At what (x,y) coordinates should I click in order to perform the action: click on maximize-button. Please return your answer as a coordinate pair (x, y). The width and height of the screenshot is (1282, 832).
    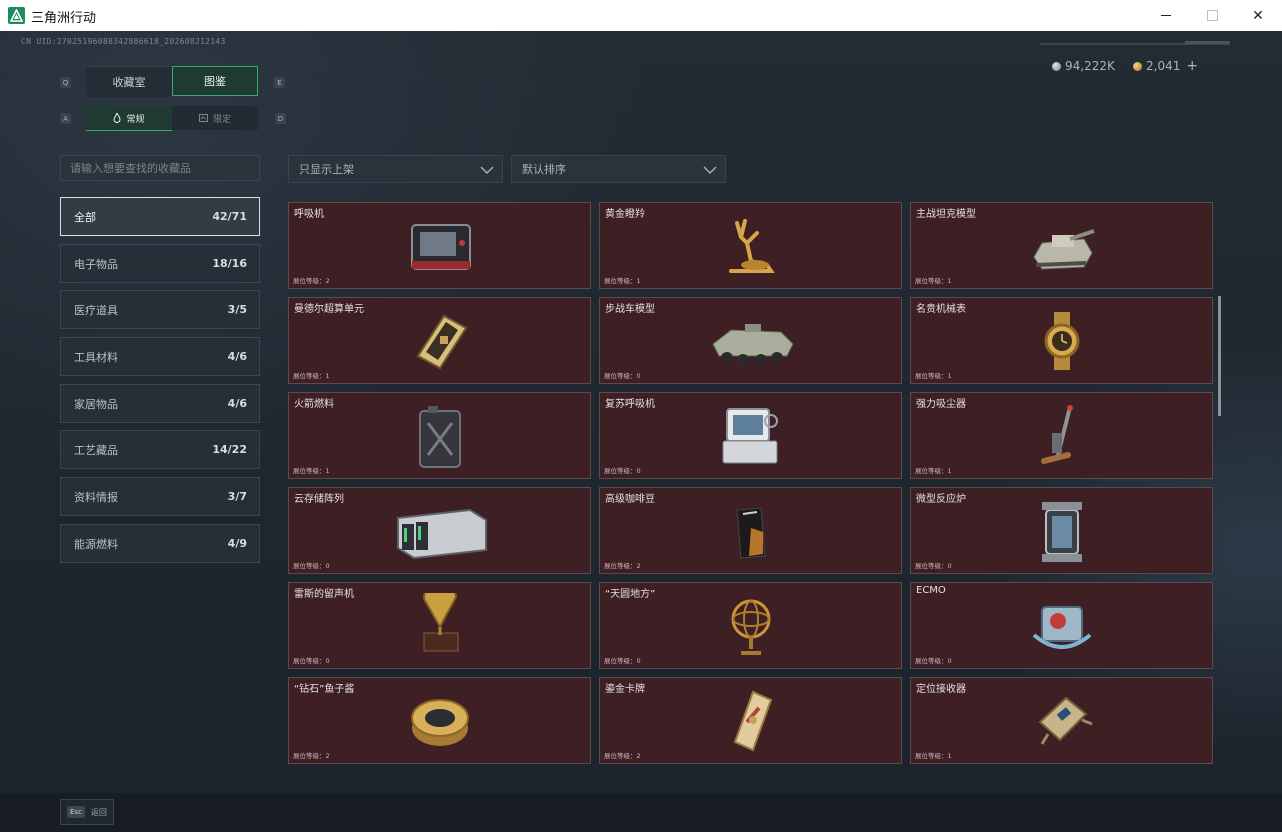
    Looking at the image, I should click on (1212, 15).